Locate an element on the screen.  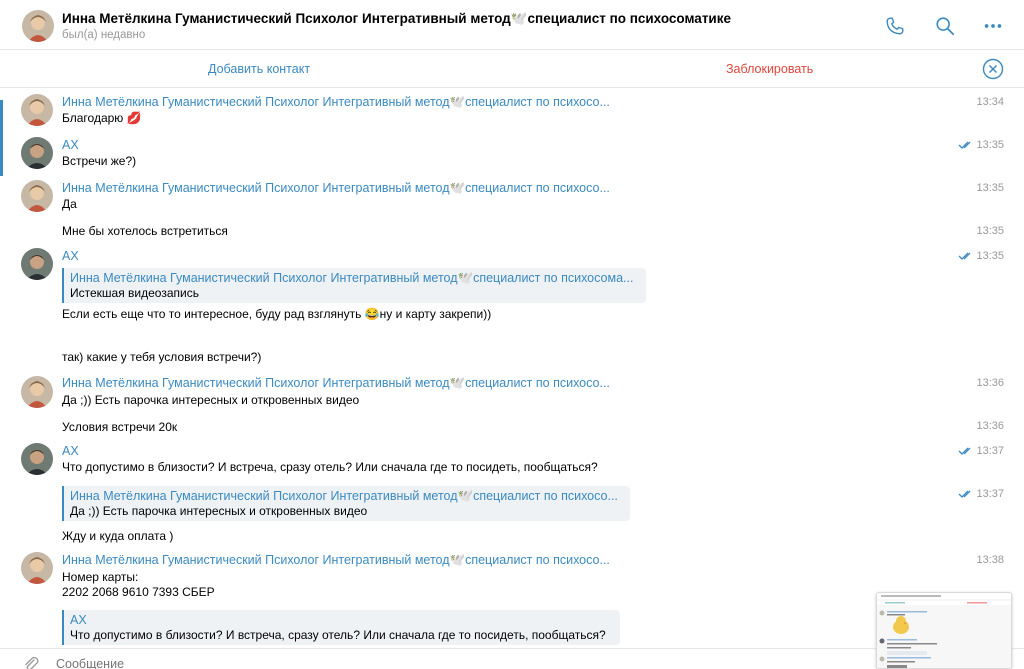
message-time: 13:38 is located at coordinates (990, 560).